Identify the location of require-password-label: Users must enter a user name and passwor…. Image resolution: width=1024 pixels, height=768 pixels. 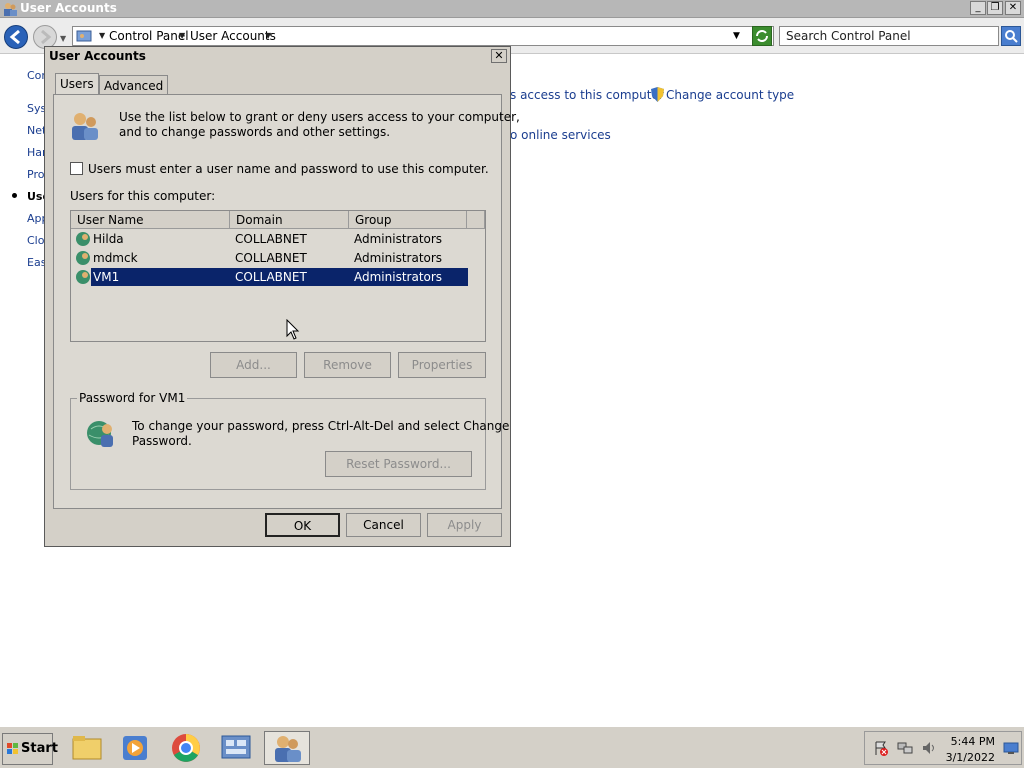
(288, 169).